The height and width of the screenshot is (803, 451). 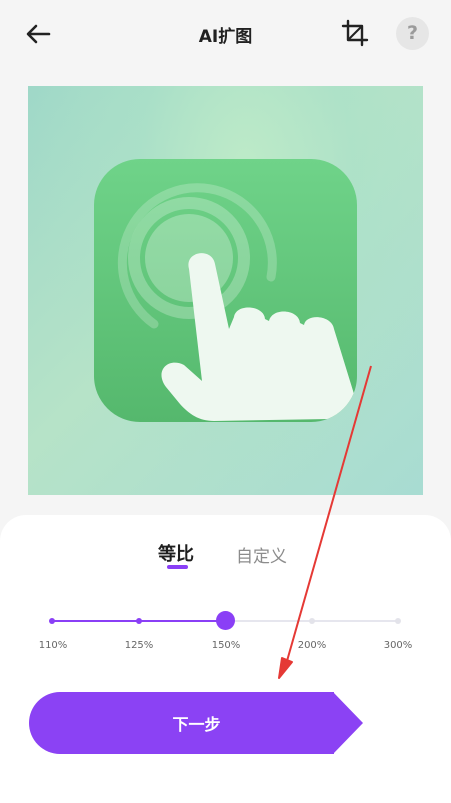 I want to click on crop-button, so click(x=355, y=33).